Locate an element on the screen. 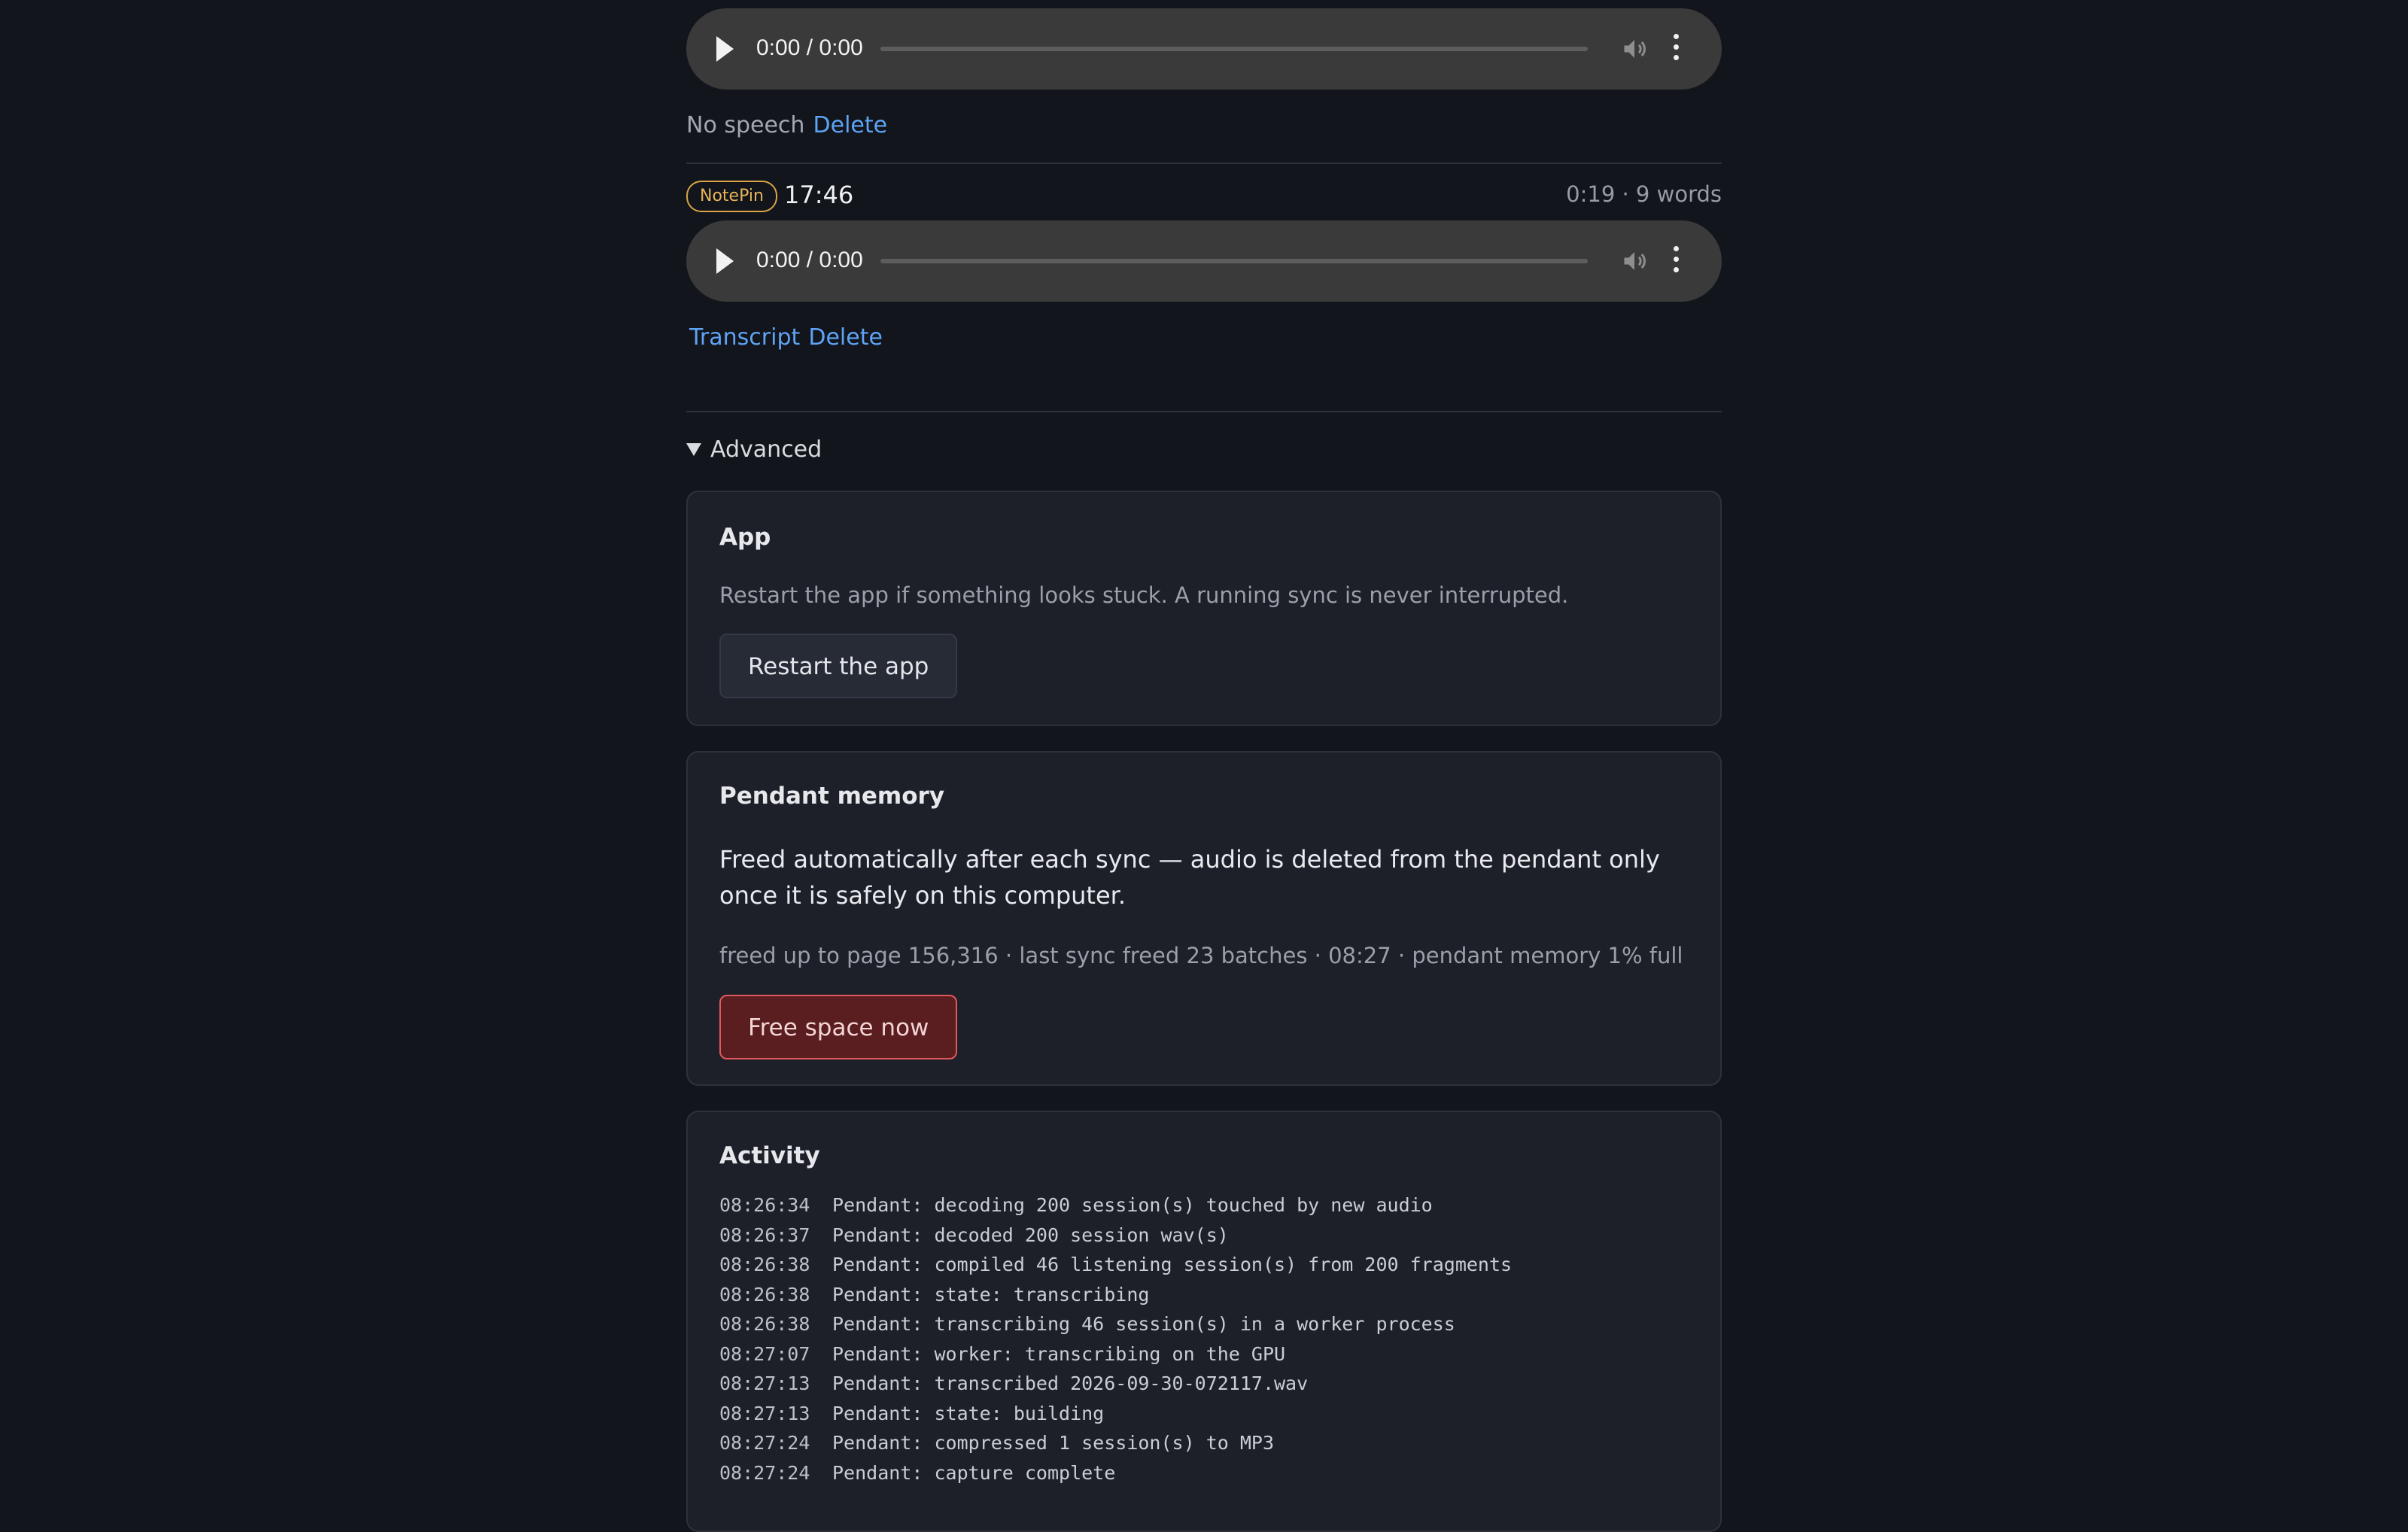  log-message: Pendant: state: transcribing is located at coordinates (991, 1295).